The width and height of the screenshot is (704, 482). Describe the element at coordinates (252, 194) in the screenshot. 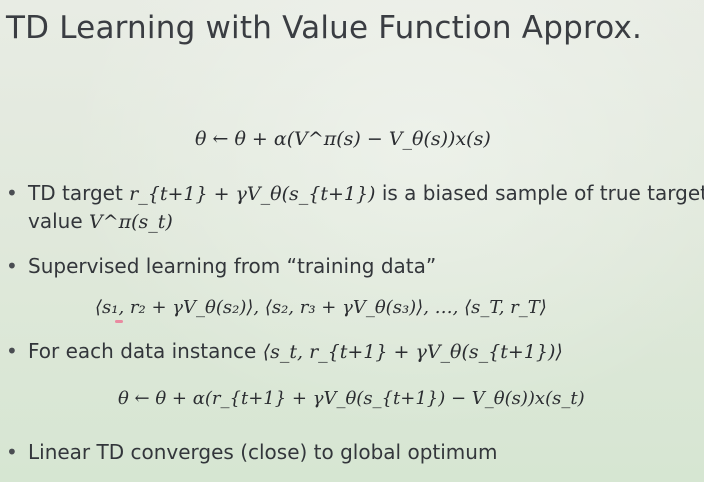

I see `td-target-math: r_{t+1} + γV_θ(s_{t+1})` at that location.